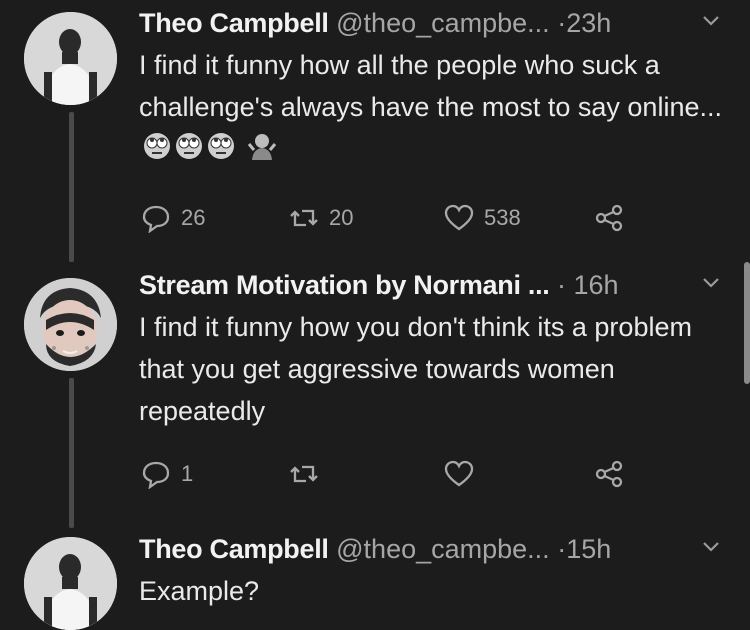 The width and height of the screenshot is (750, 630). Describe the element at coordinates (588, 23) in the screenshot. I see `timestamp: 23h` at that location.